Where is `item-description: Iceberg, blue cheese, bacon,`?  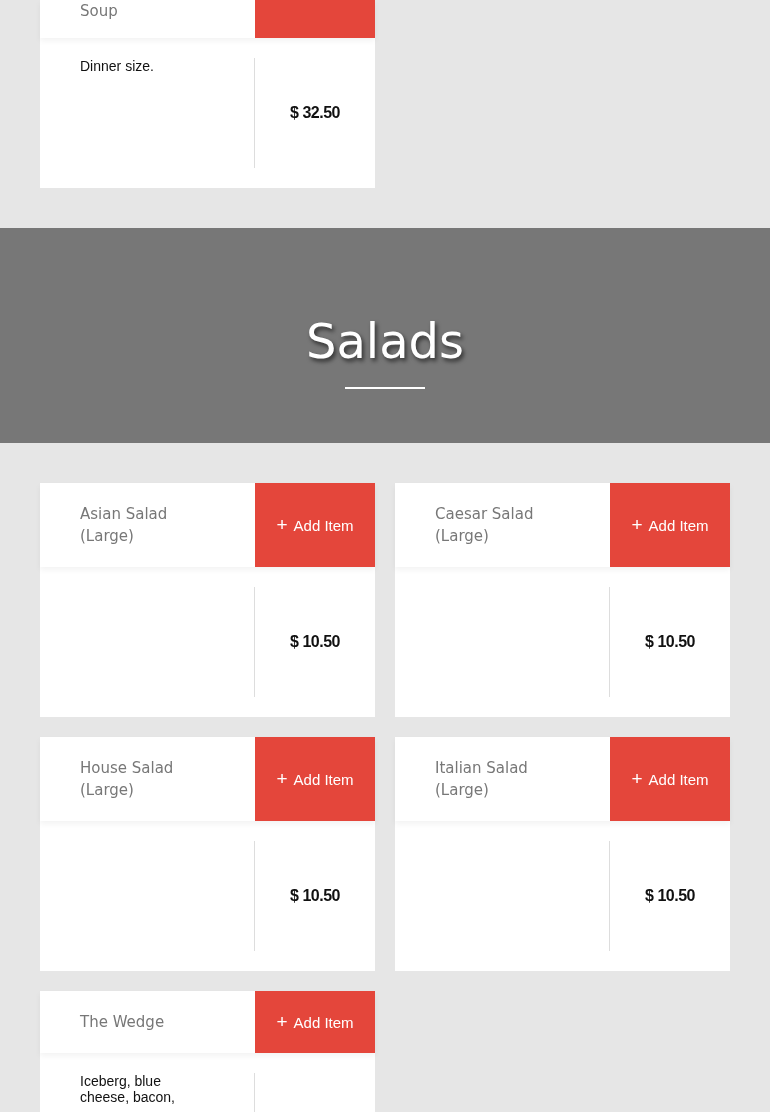
item-description: Iceberg, blue cheese, bacon, is located at coordinates (128, 1089).